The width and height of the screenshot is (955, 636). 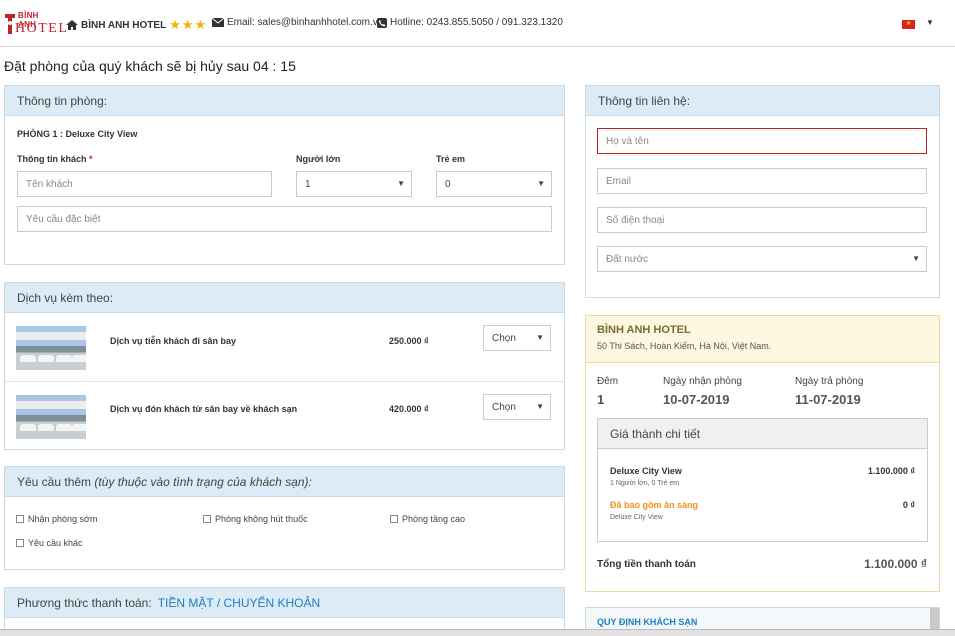 What do you see at coordinates (762, 434) in the screenshot?
I see `price-detail-title: Giá thành chi tiết` at bounding box center [762, 434].